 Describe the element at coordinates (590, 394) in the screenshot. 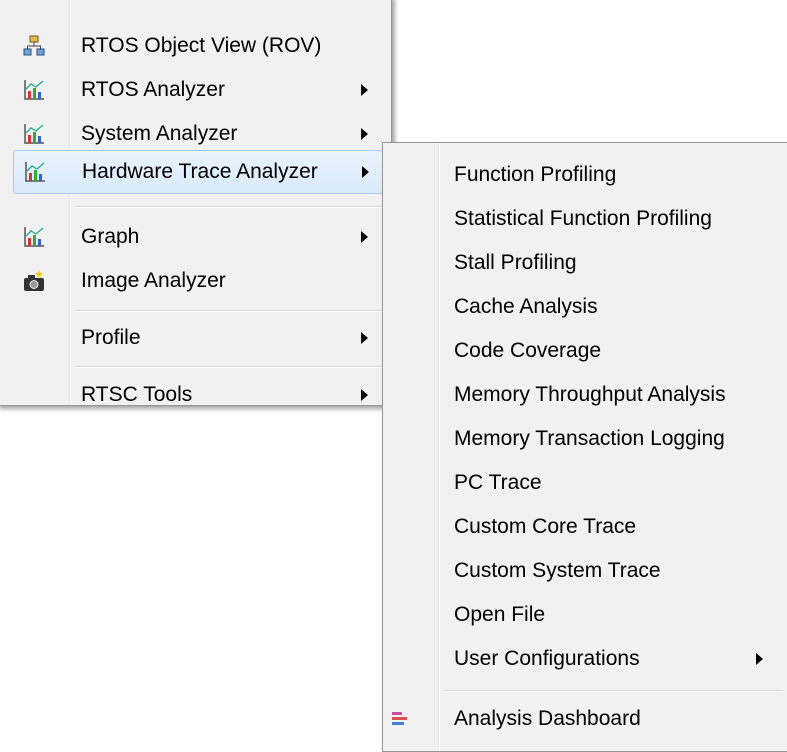

I see `menu-item-label: Memory Throughput Analysis` at that location.